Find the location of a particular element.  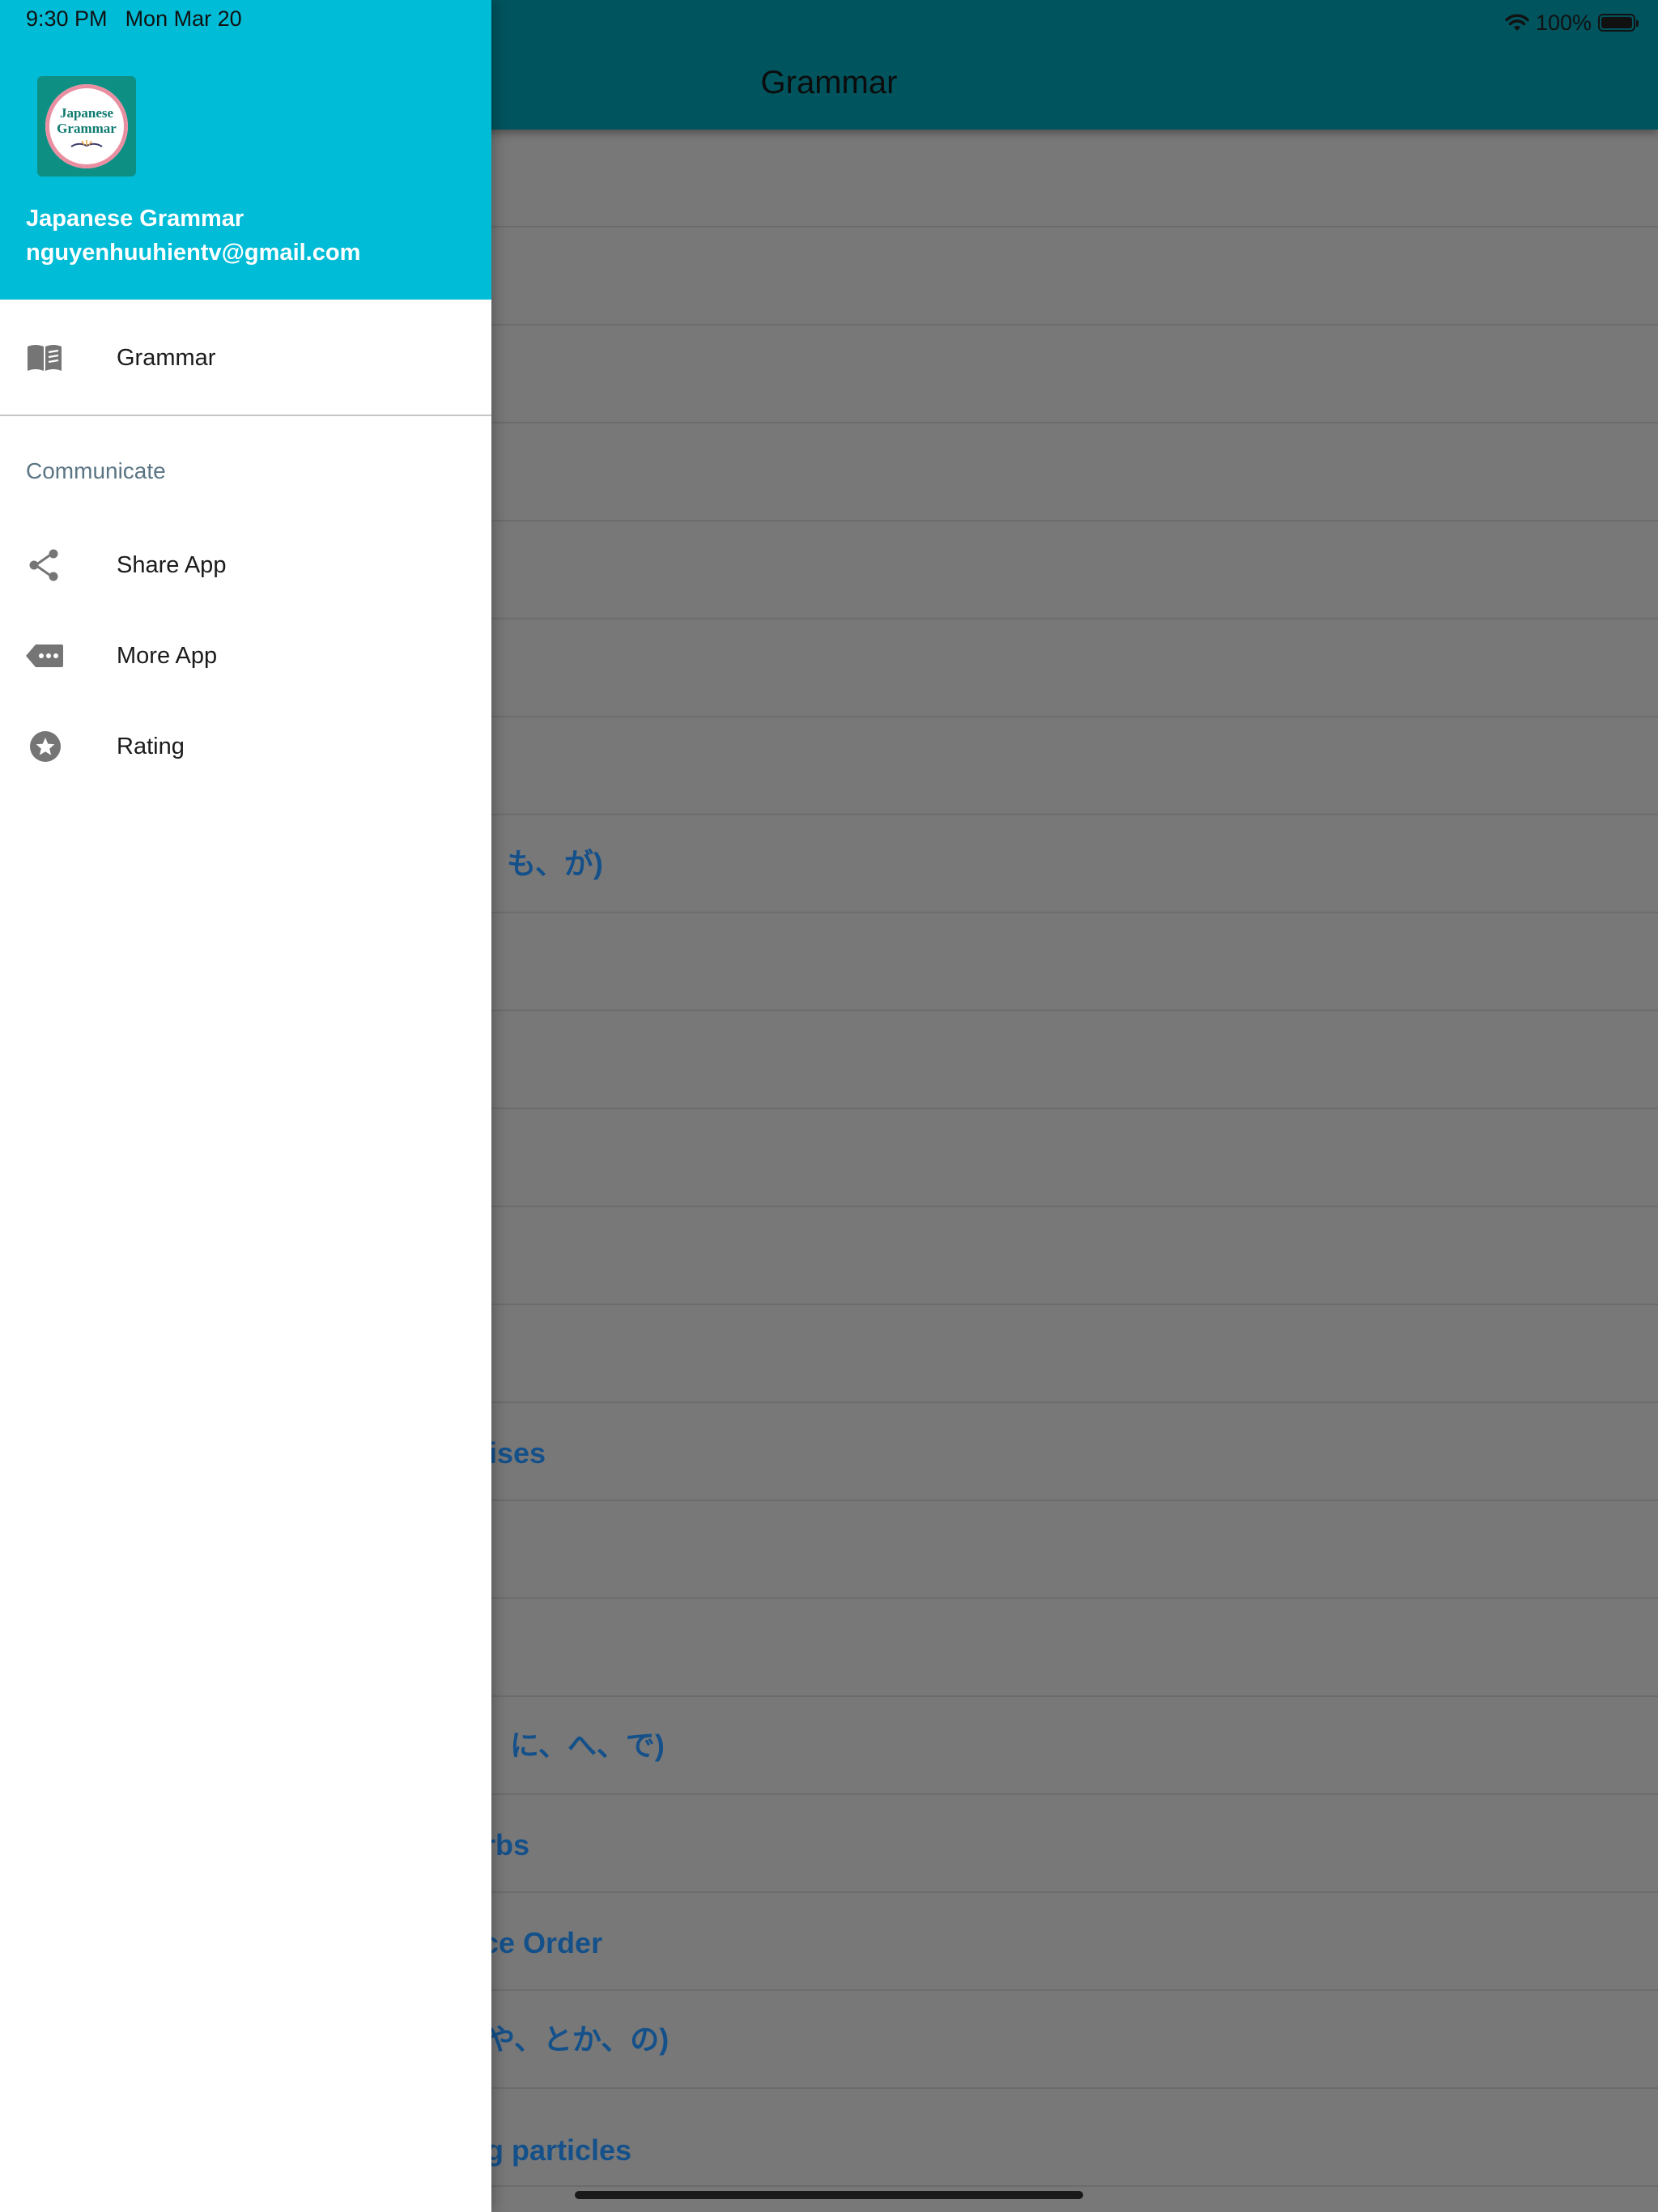

drawer-item-label: Rating is located at coordinates (151, 747).